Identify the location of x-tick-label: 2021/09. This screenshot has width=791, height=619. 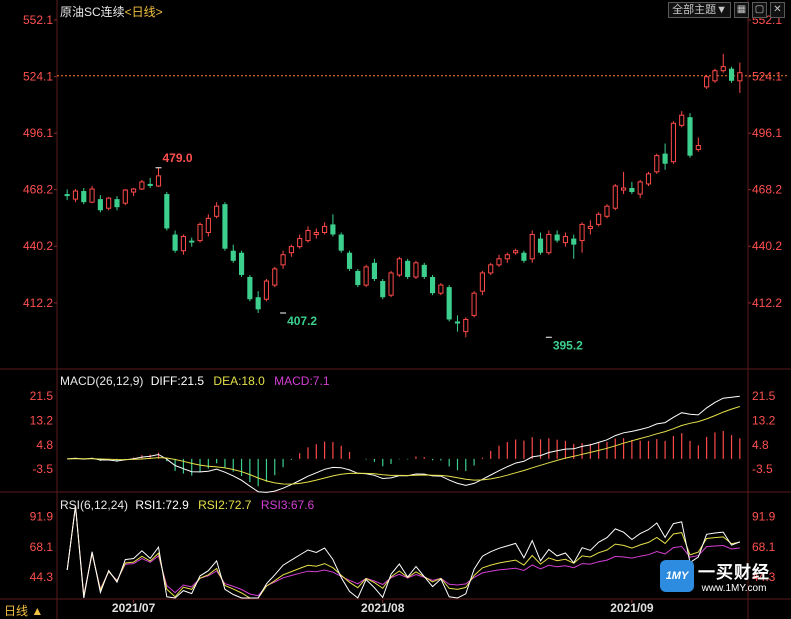
(632, 608).